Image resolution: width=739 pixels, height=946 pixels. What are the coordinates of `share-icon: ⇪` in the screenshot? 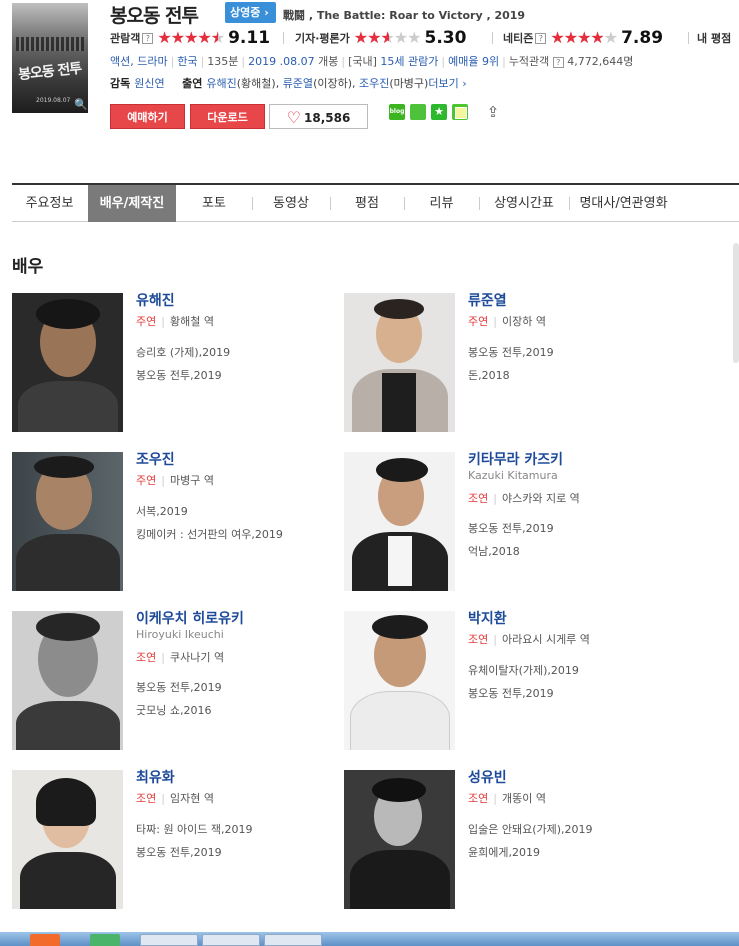 It's located at (493, 112).